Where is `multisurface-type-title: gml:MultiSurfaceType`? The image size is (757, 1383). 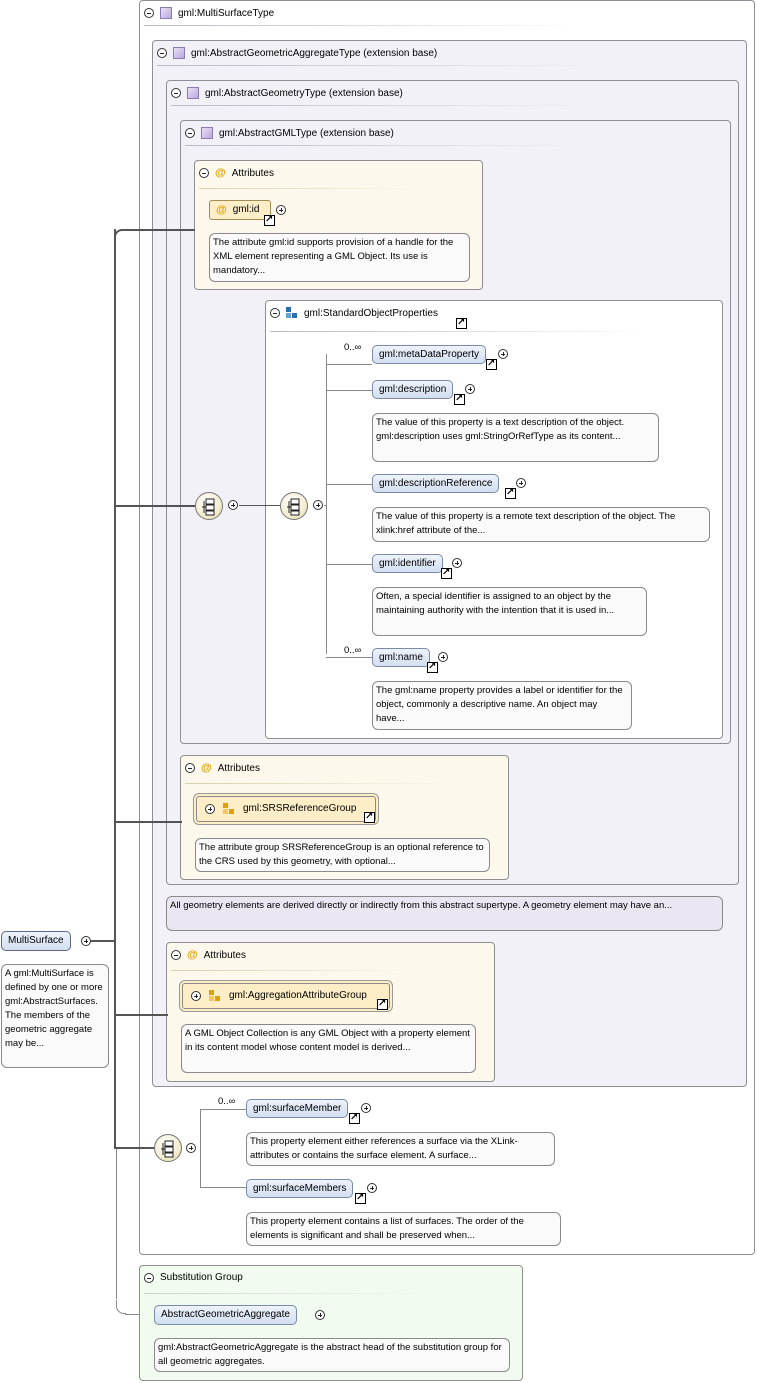 multisurface-type-title: gml:MultiSurfaceType is located at coordinates (226, 13).